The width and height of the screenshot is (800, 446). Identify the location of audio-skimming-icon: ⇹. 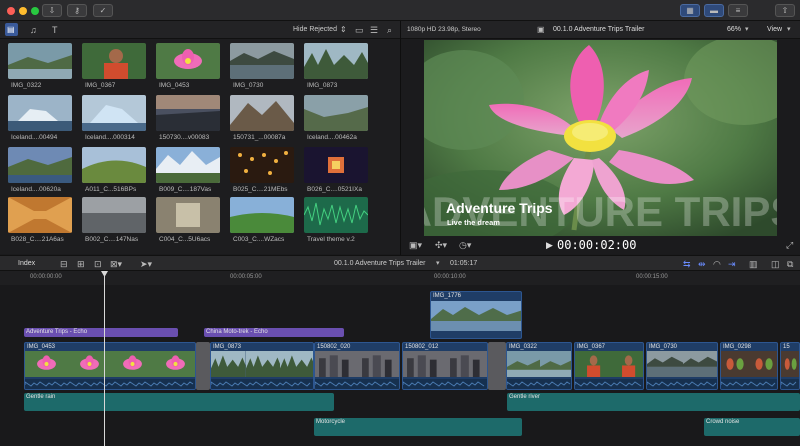
(702, 264).